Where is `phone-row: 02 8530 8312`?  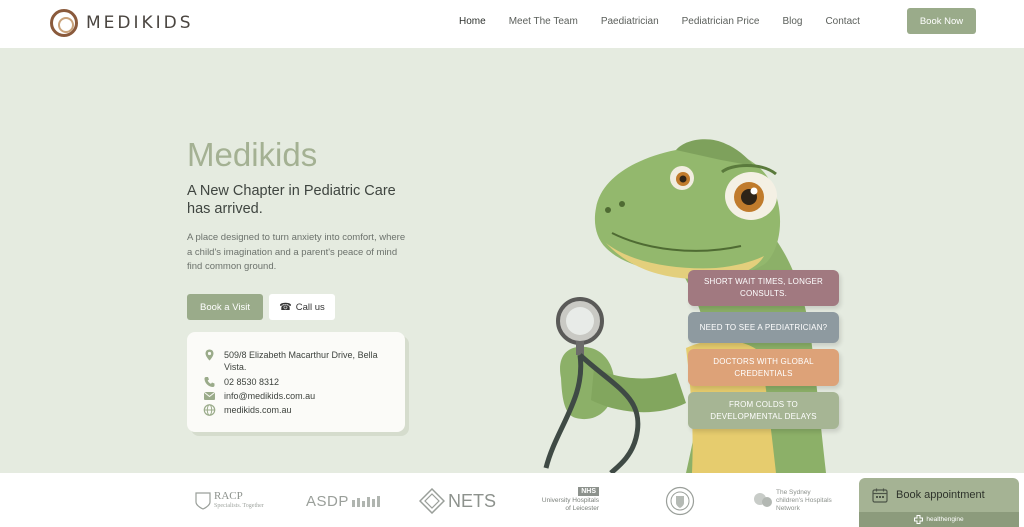 phone-row: 02 8530 8312 is located at coordinates (298, 382).